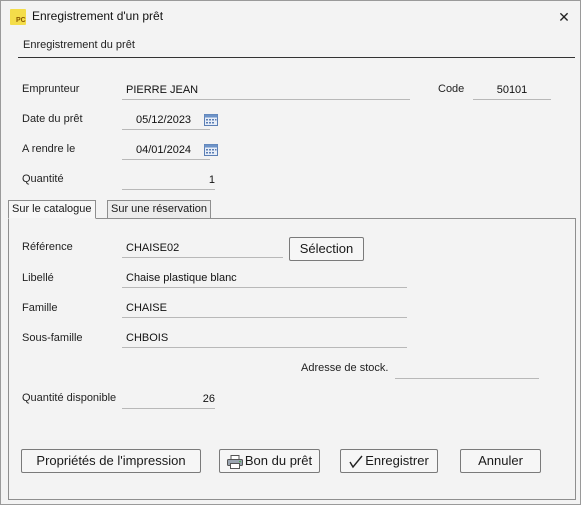  I want to click on save-button: Enregistrer, so click(389, 461).